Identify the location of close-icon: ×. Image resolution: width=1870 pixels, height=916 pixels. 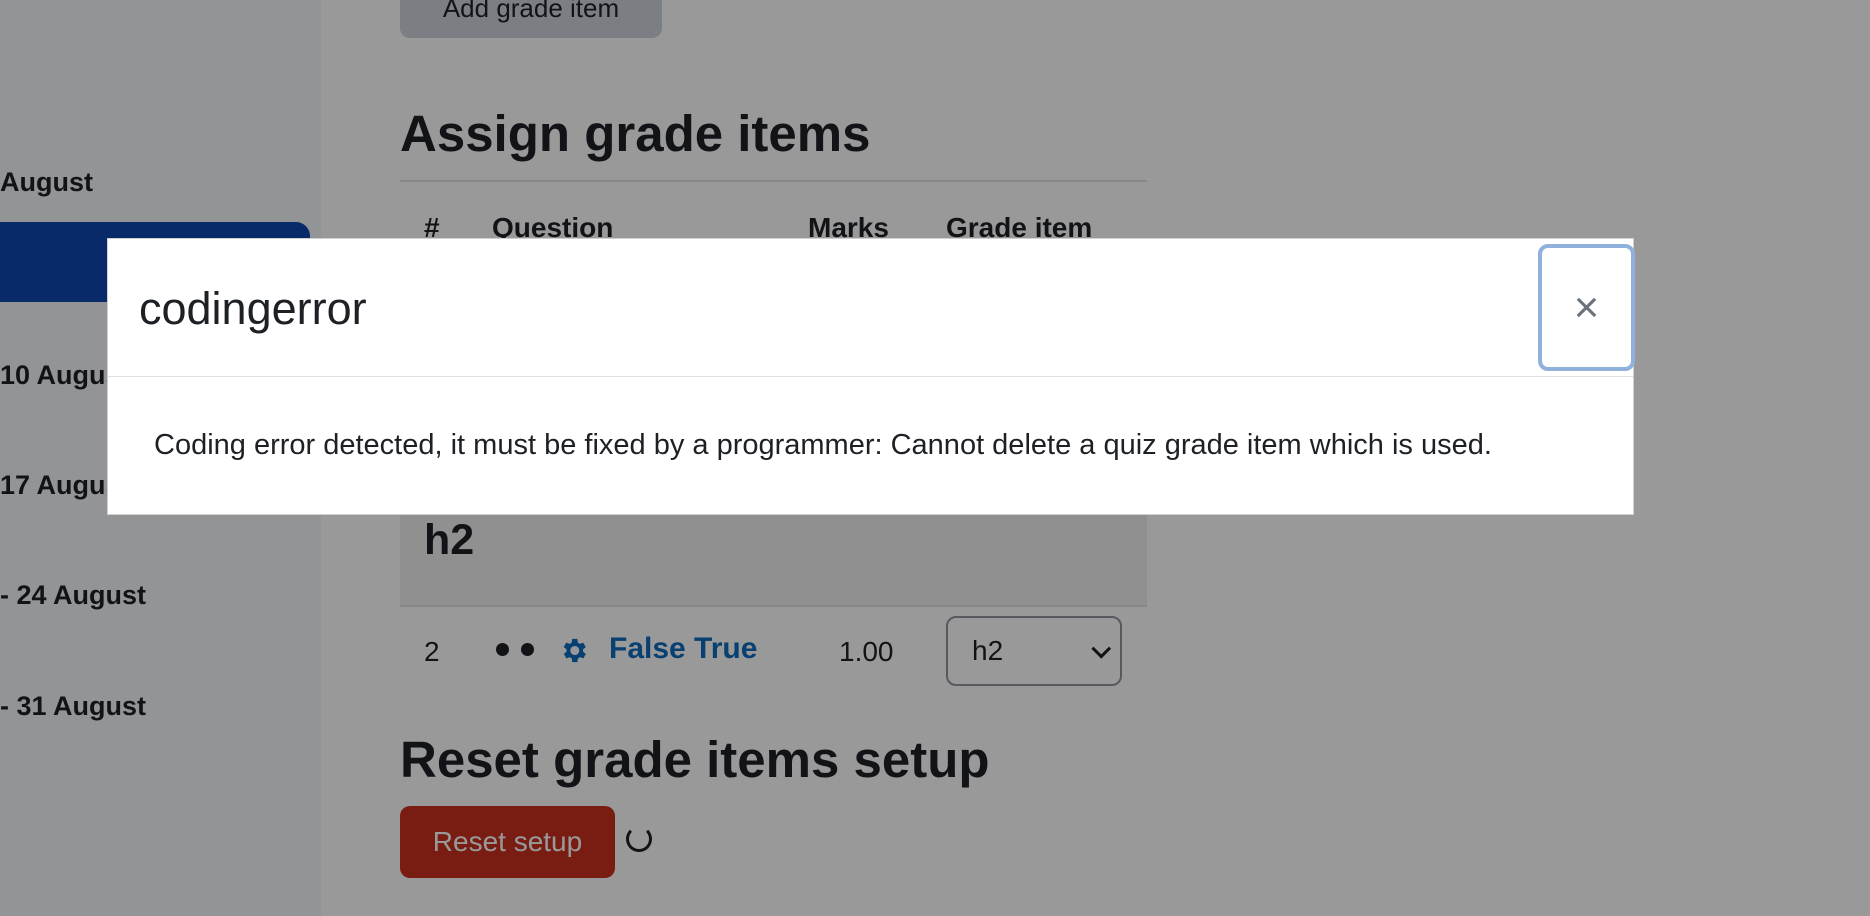
(1586, 307).